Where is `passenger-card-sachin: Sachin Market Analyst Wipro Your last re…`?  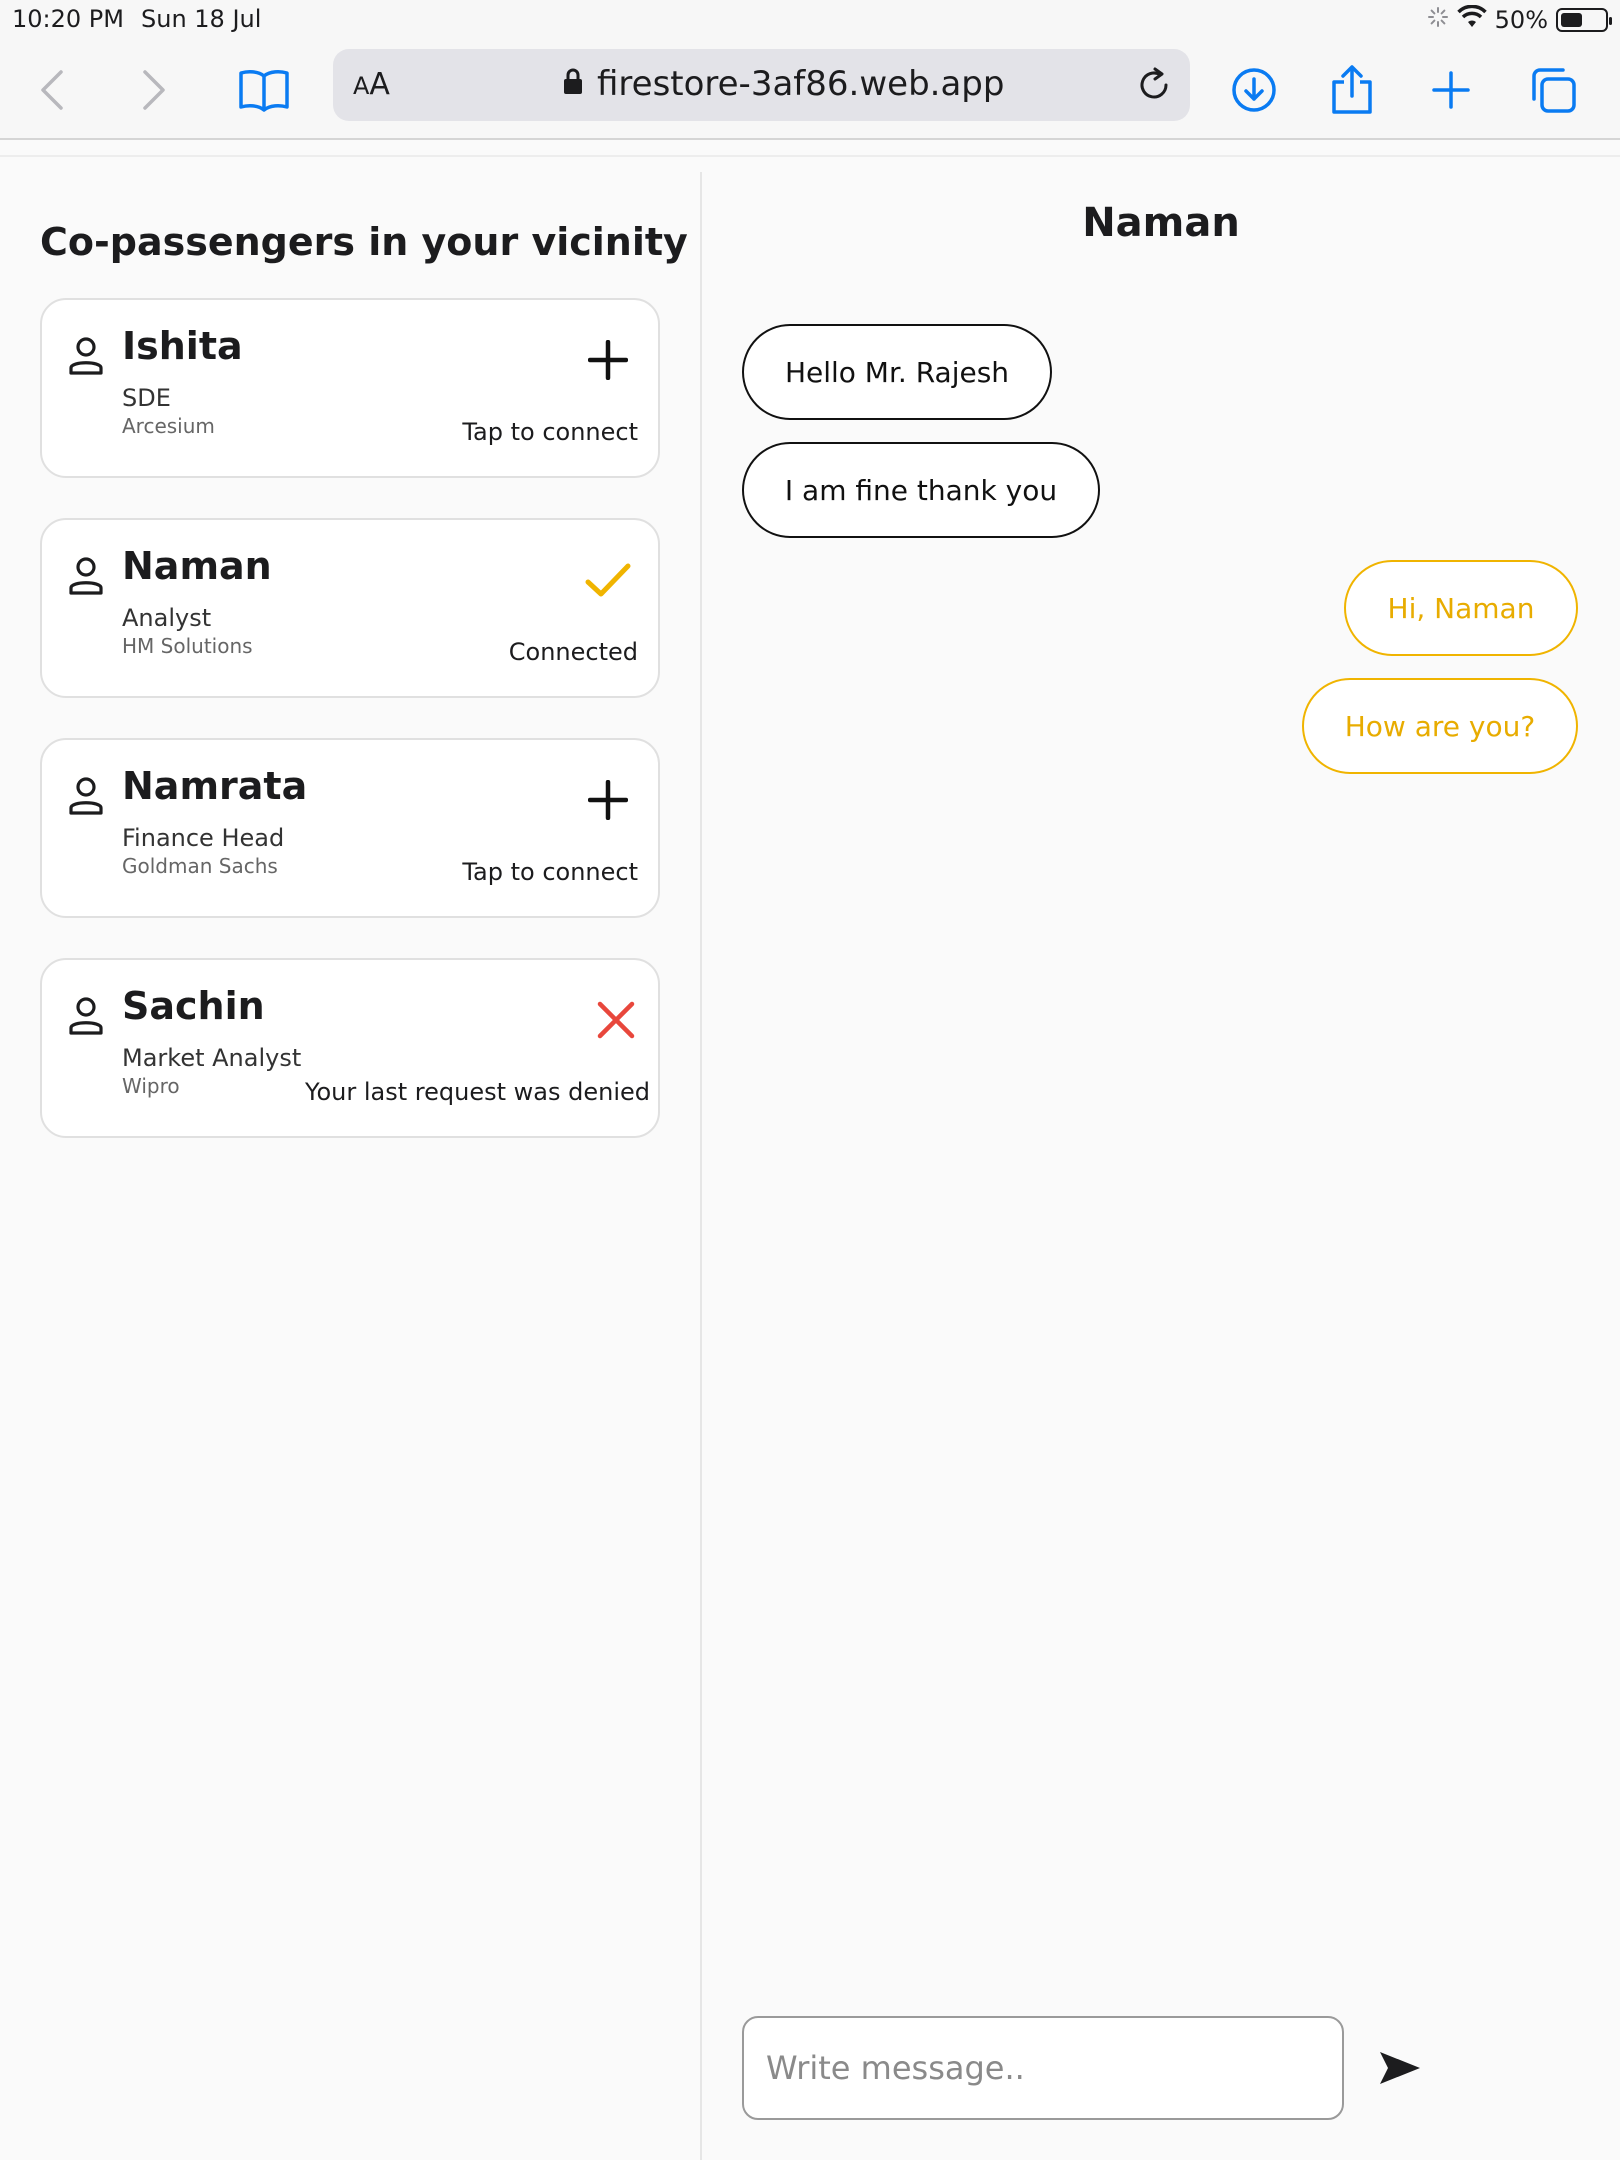
passenger-card-sachin: Sachin Market Analyst Wipro Your last re… is located at coordinates (350, 1048).